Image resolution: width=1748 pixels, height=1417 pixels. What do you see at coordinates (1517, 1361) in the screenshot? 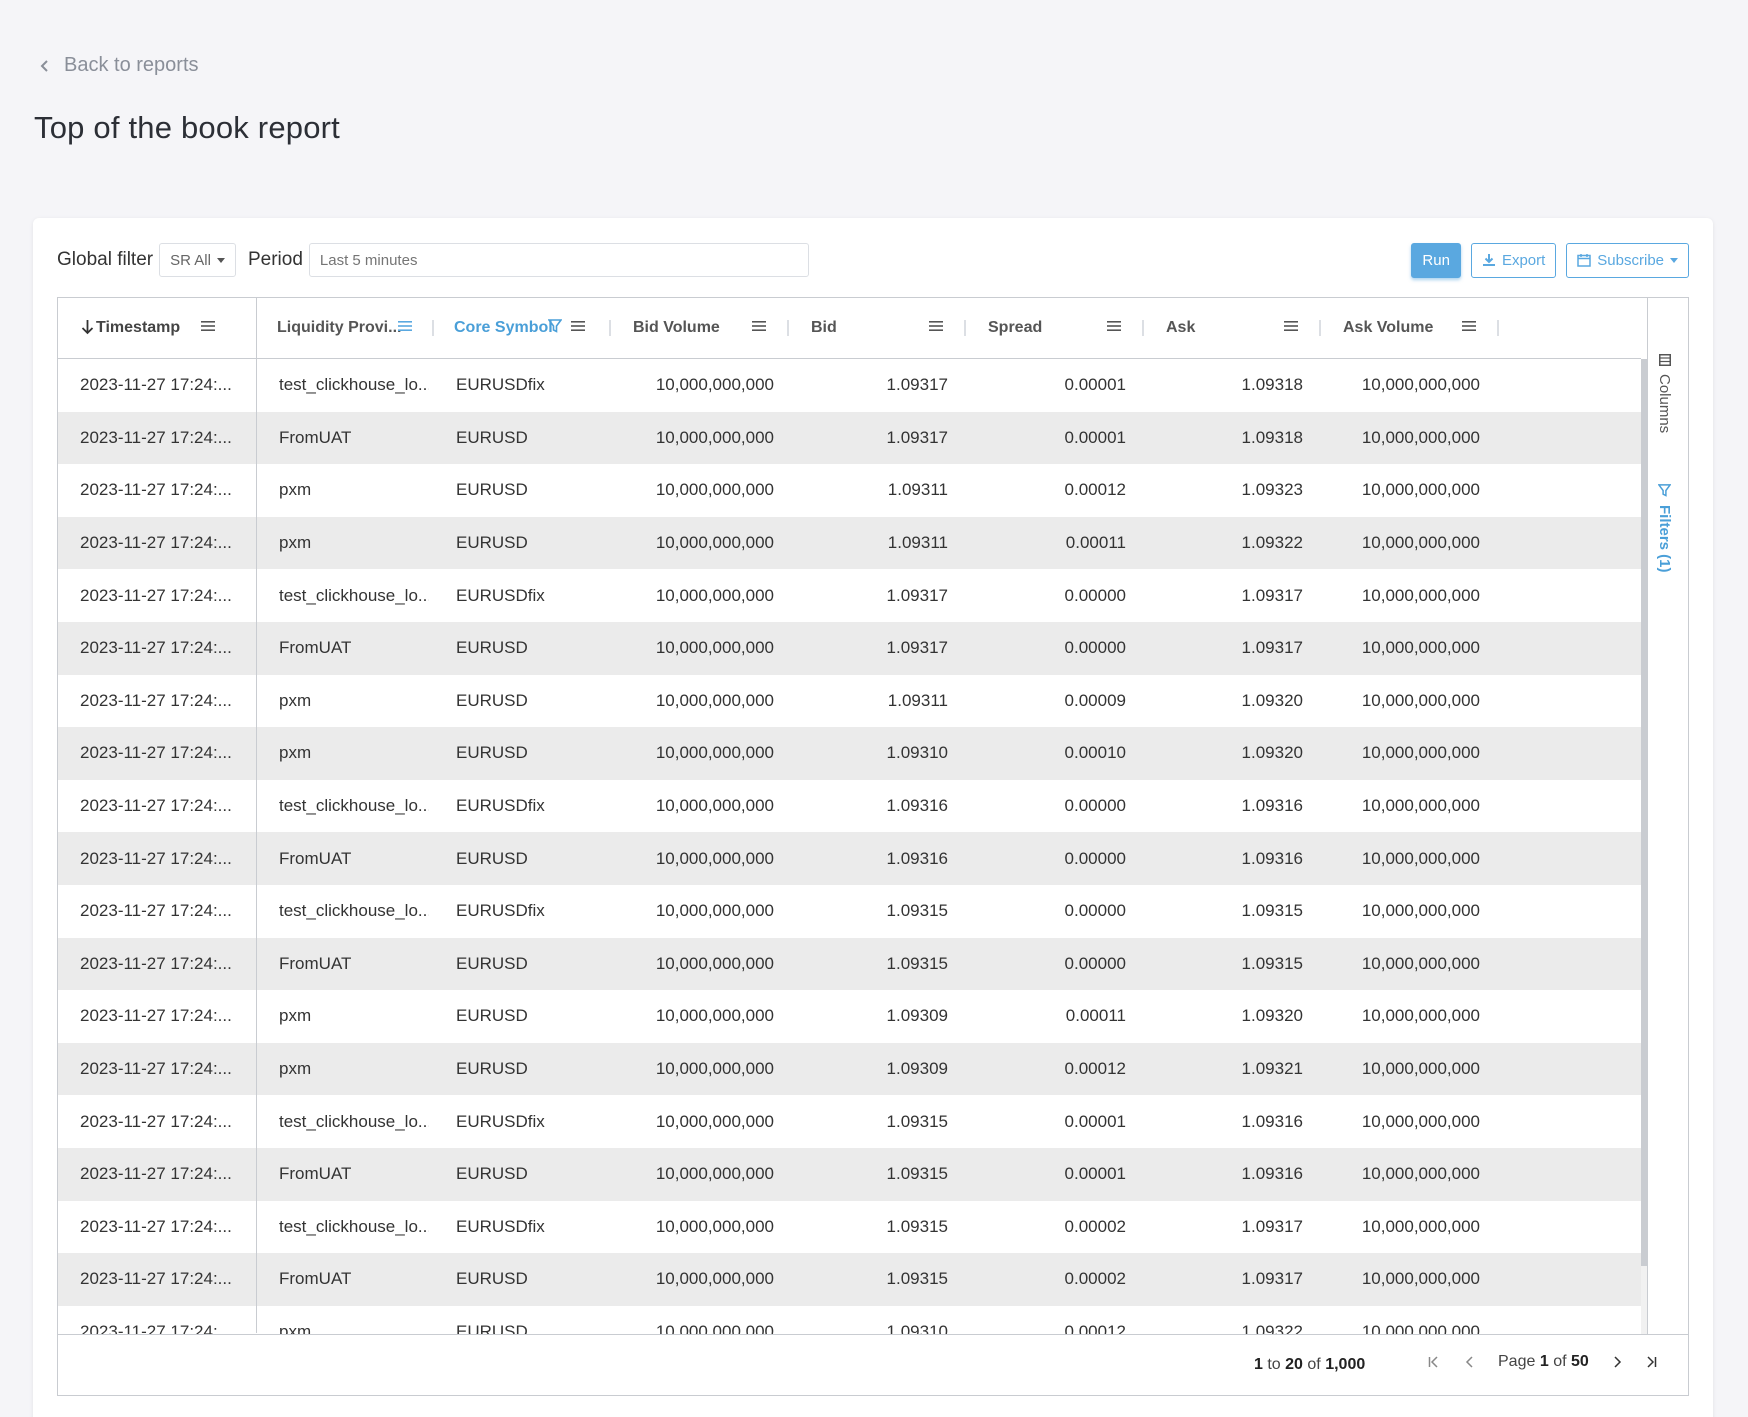
I see `page-word: Page` at bounding box center [1517, 1361].